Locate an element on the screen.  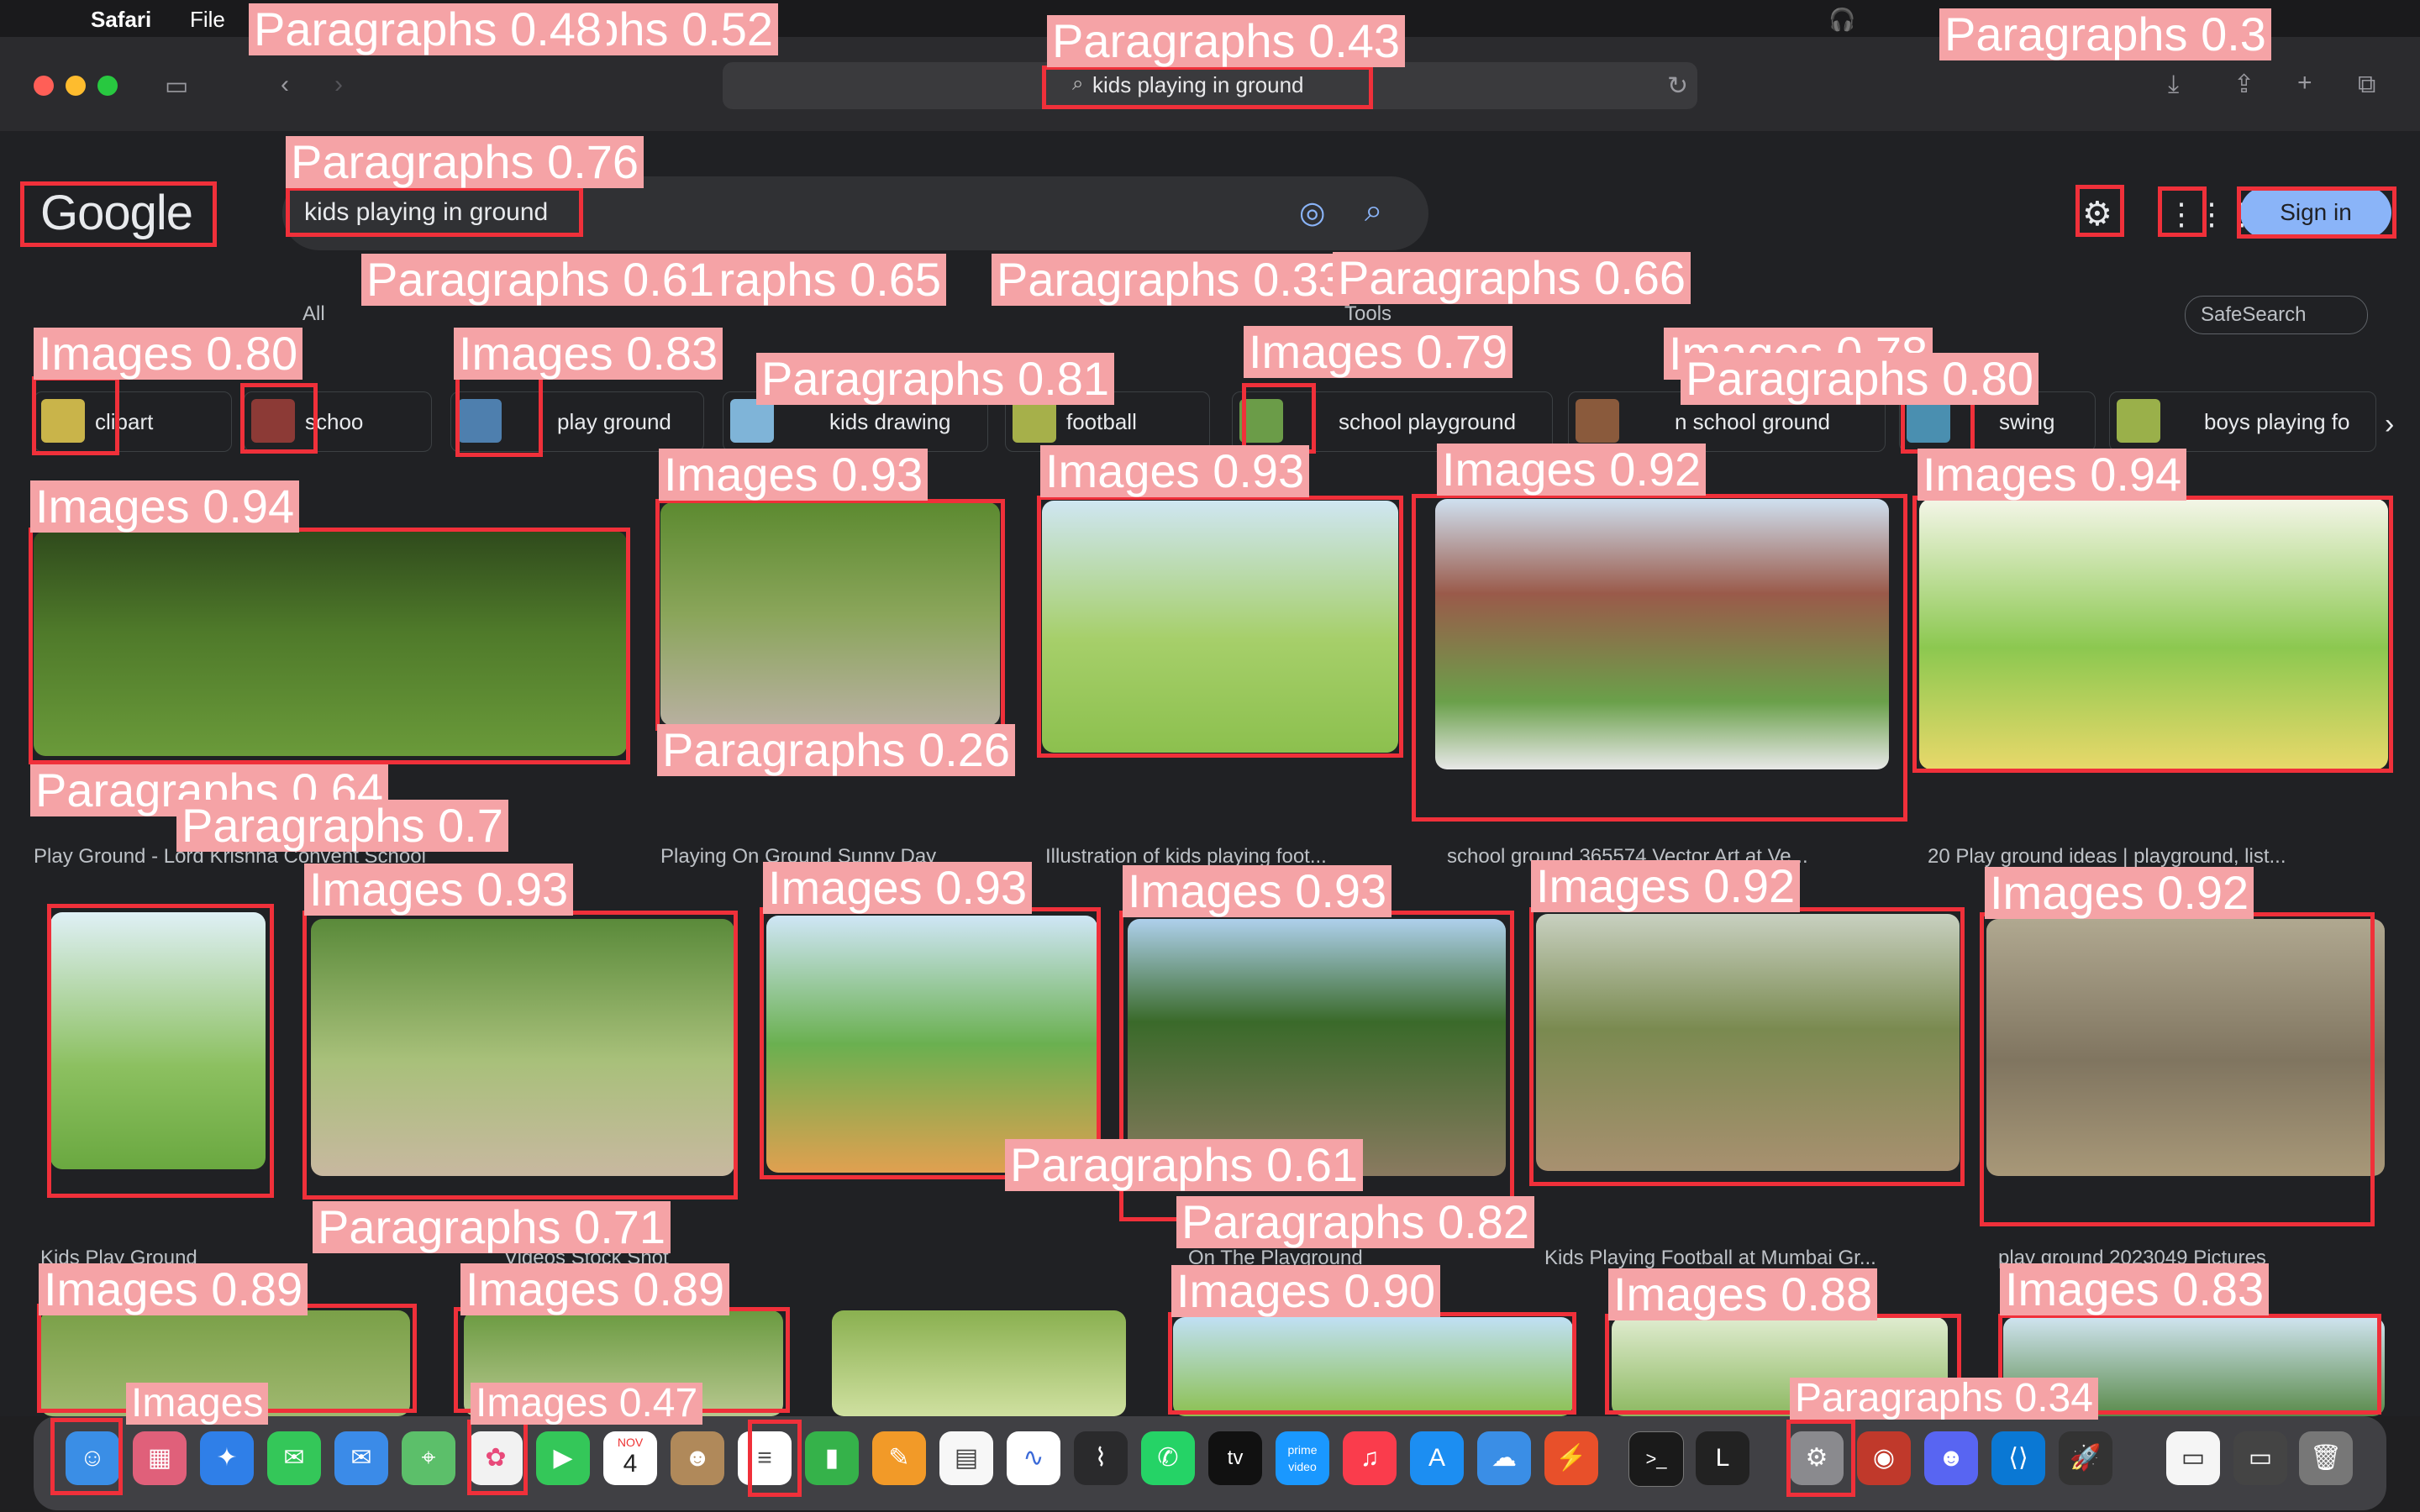
app-store-icon: A is located at coordinates (1437, 1458).